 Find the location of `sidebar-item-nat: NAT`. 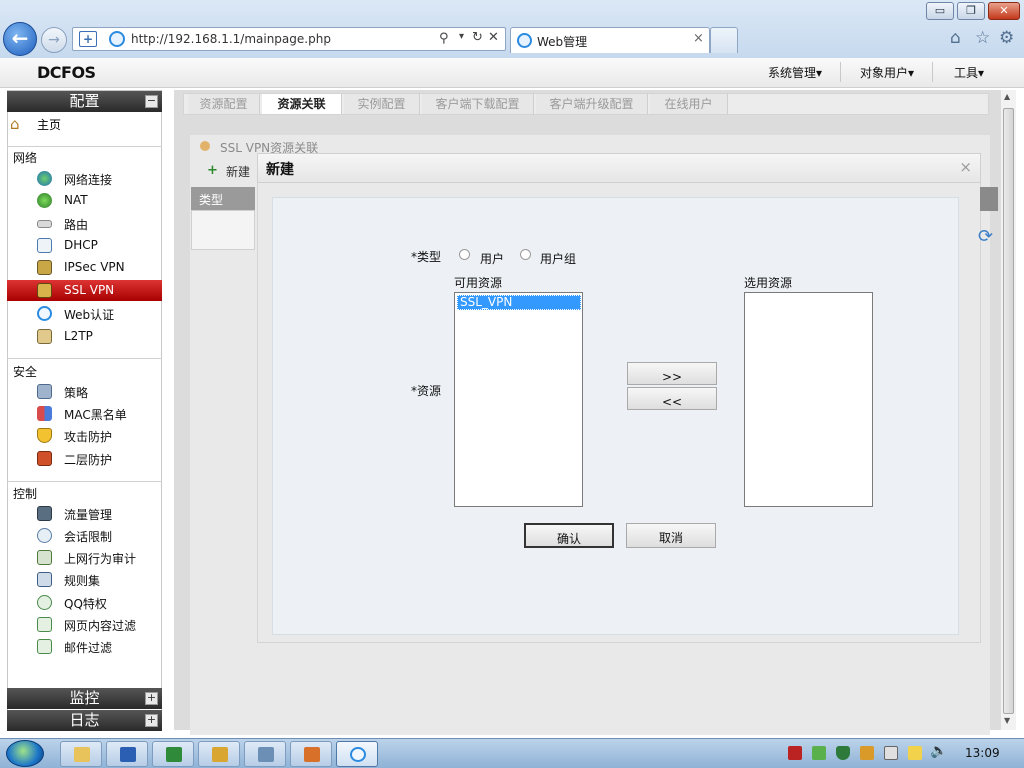

sidebar-item-nat: NAT is located at coordinates (84, 200).